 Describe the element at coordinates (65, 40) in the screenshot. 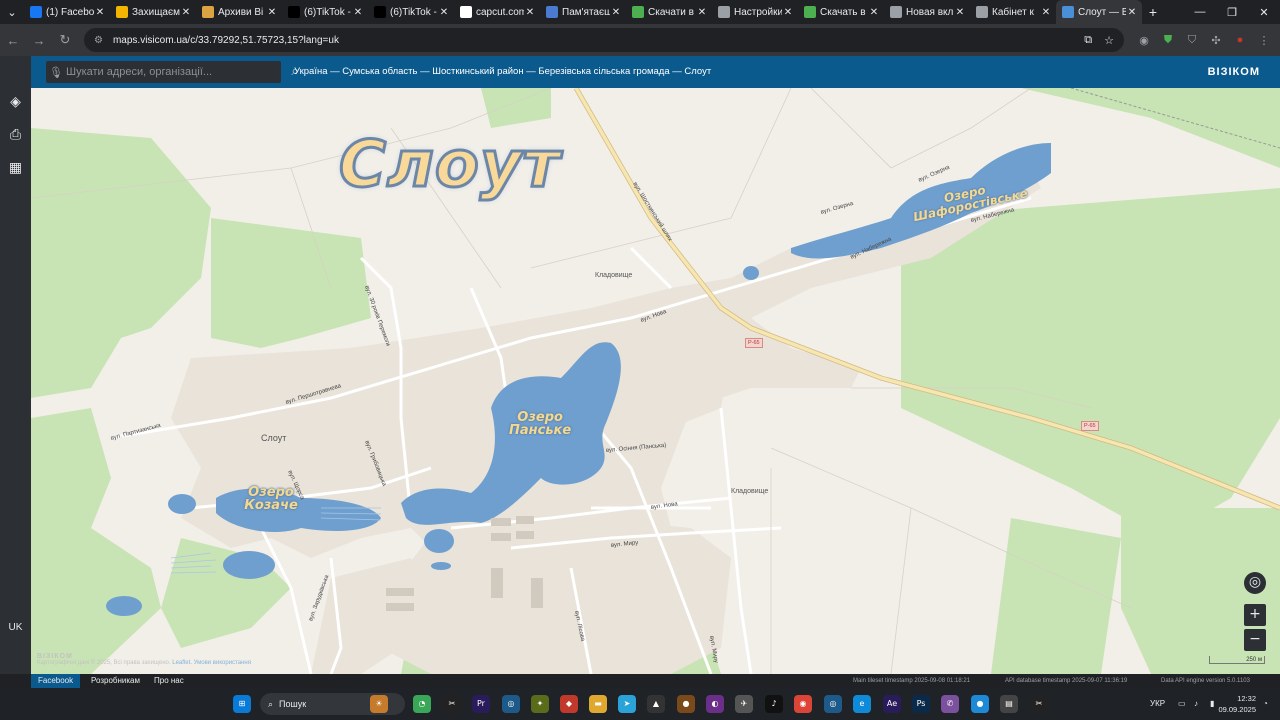

I see `reload-icon: ↻` at that location.